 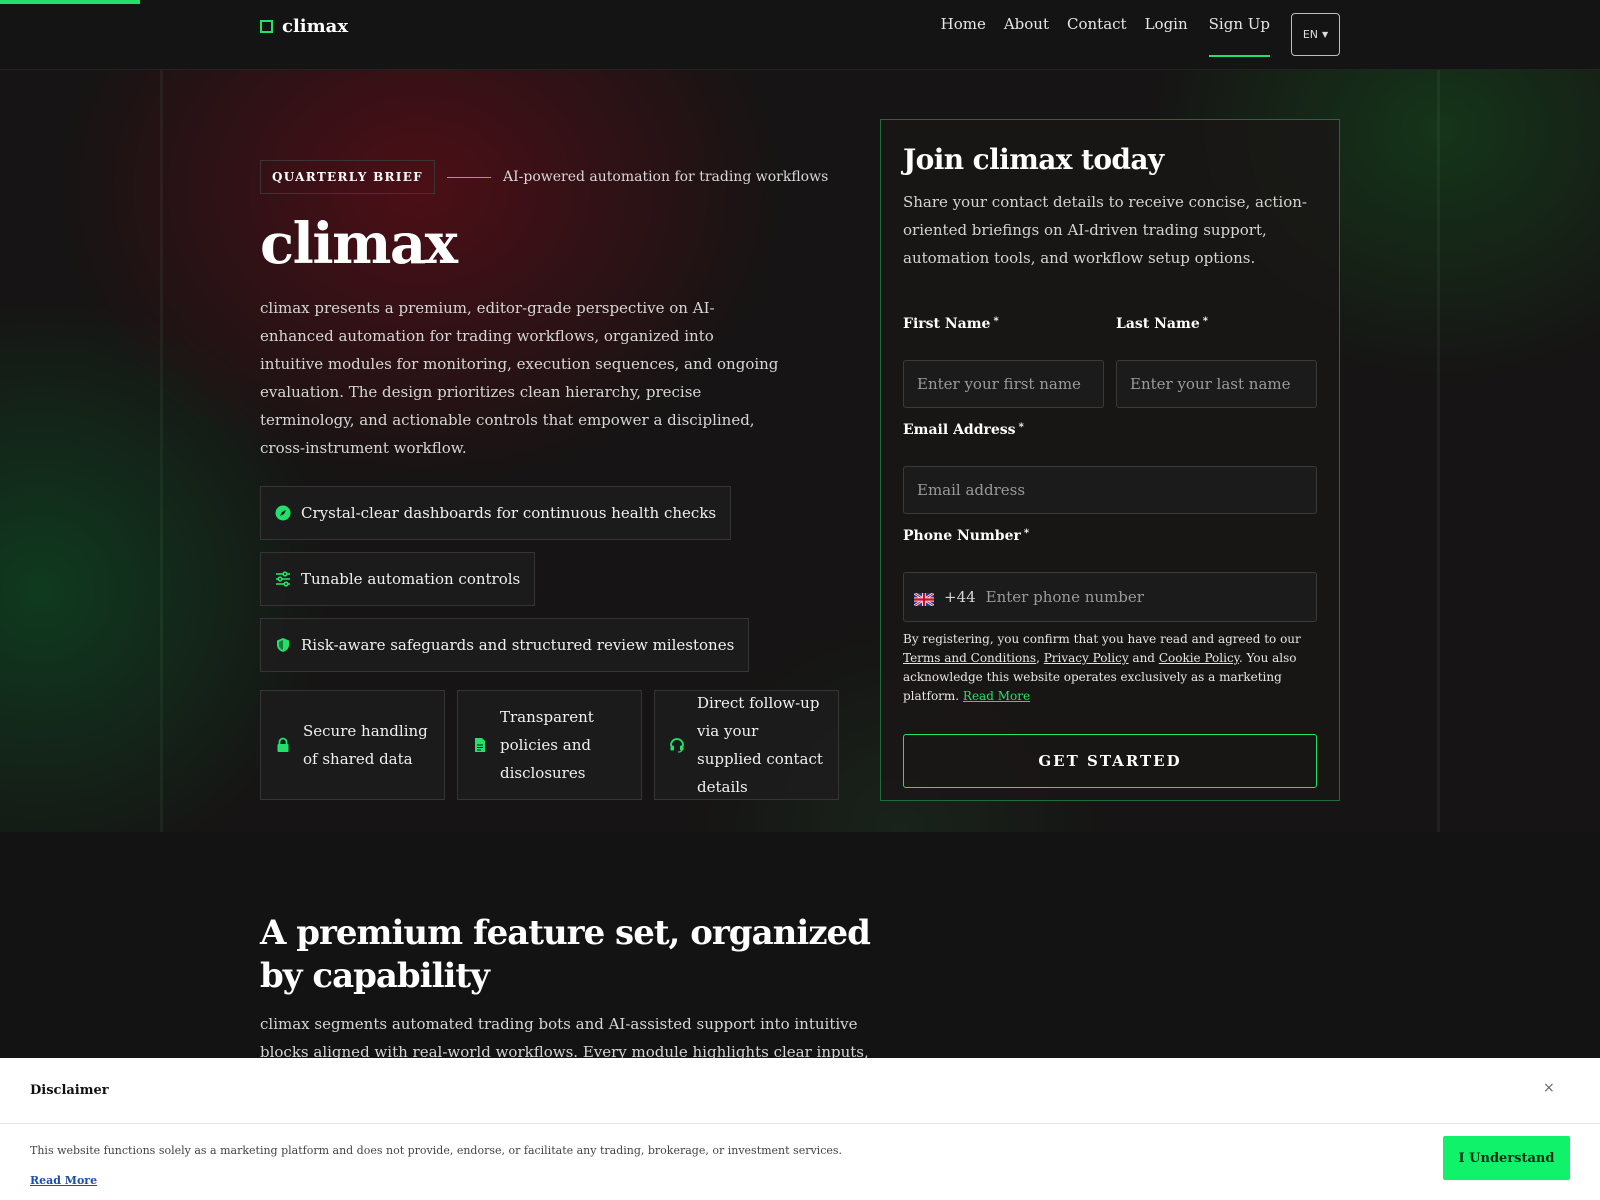 What do you see at coordinates (1003, 384) in the screenshot?
I see `first-name-input` at bounding box center [1003, 384].